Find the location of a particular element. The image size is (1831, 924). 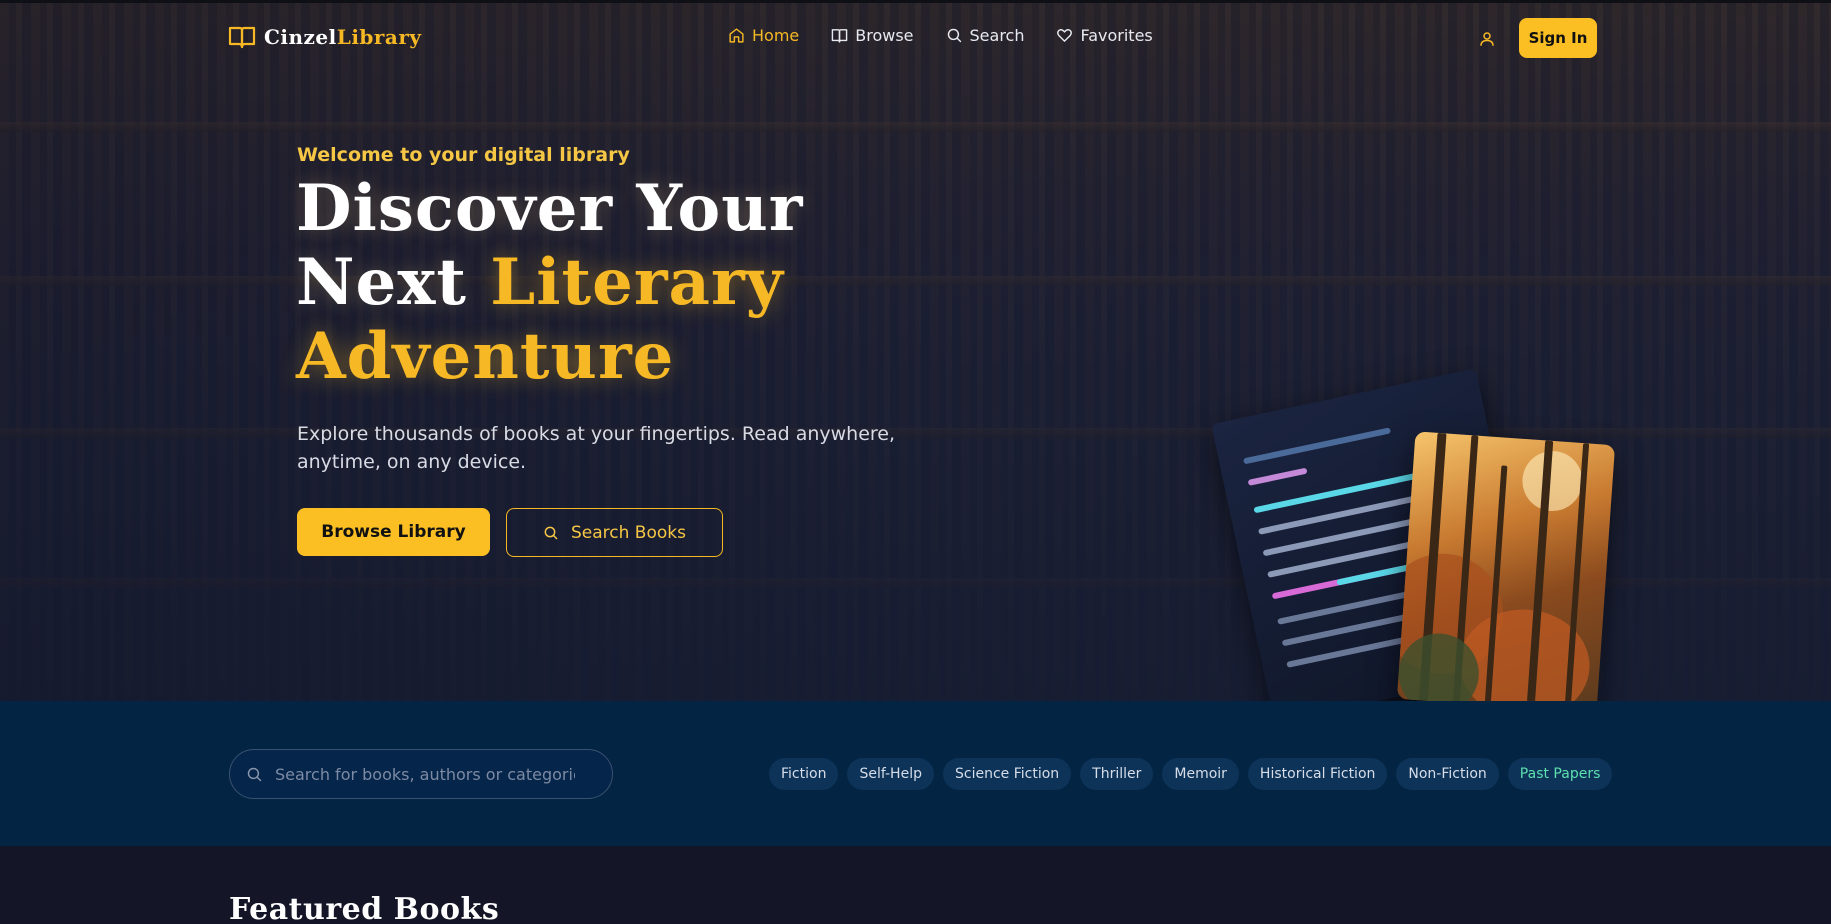

category-chip: Self-Help is located at coordinates (890, 774).